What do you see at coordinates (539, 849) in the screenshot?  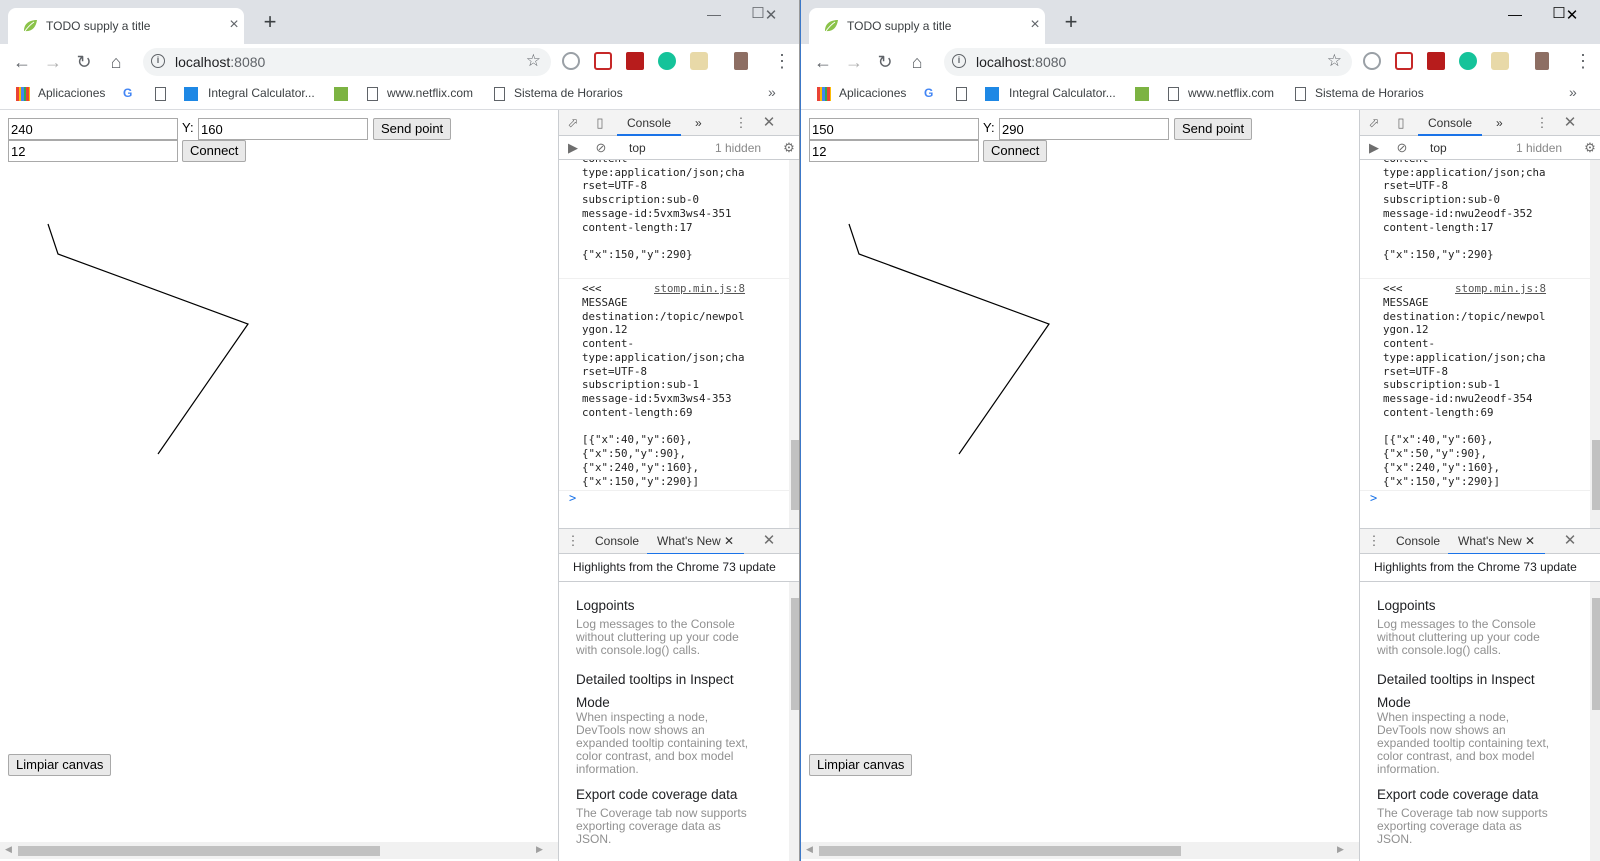 I see `scroll-right-icon: ▶` at bounding box center [539, 849].